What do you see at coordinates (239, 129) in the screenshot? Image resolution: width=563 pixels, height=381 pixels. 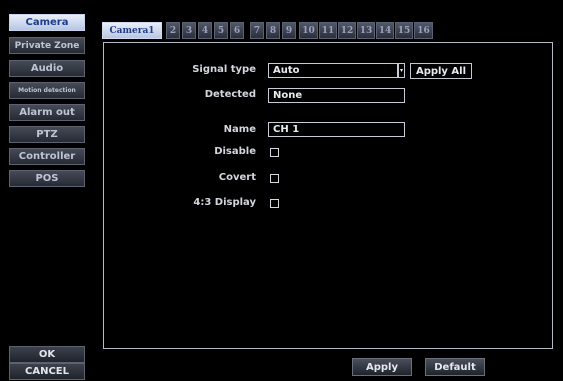 I see `name-label: Name` at bounding box center [239, 129].